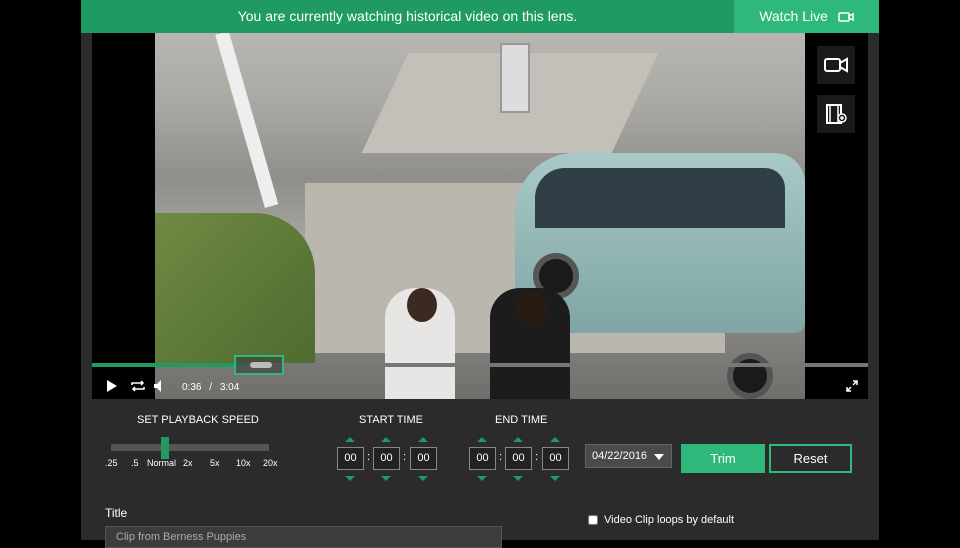 The image size is (960, 548). What do you see at coordinates (259, 365) in the screenshot?
I see `scrub-handle` at bounding box center [259, 365].